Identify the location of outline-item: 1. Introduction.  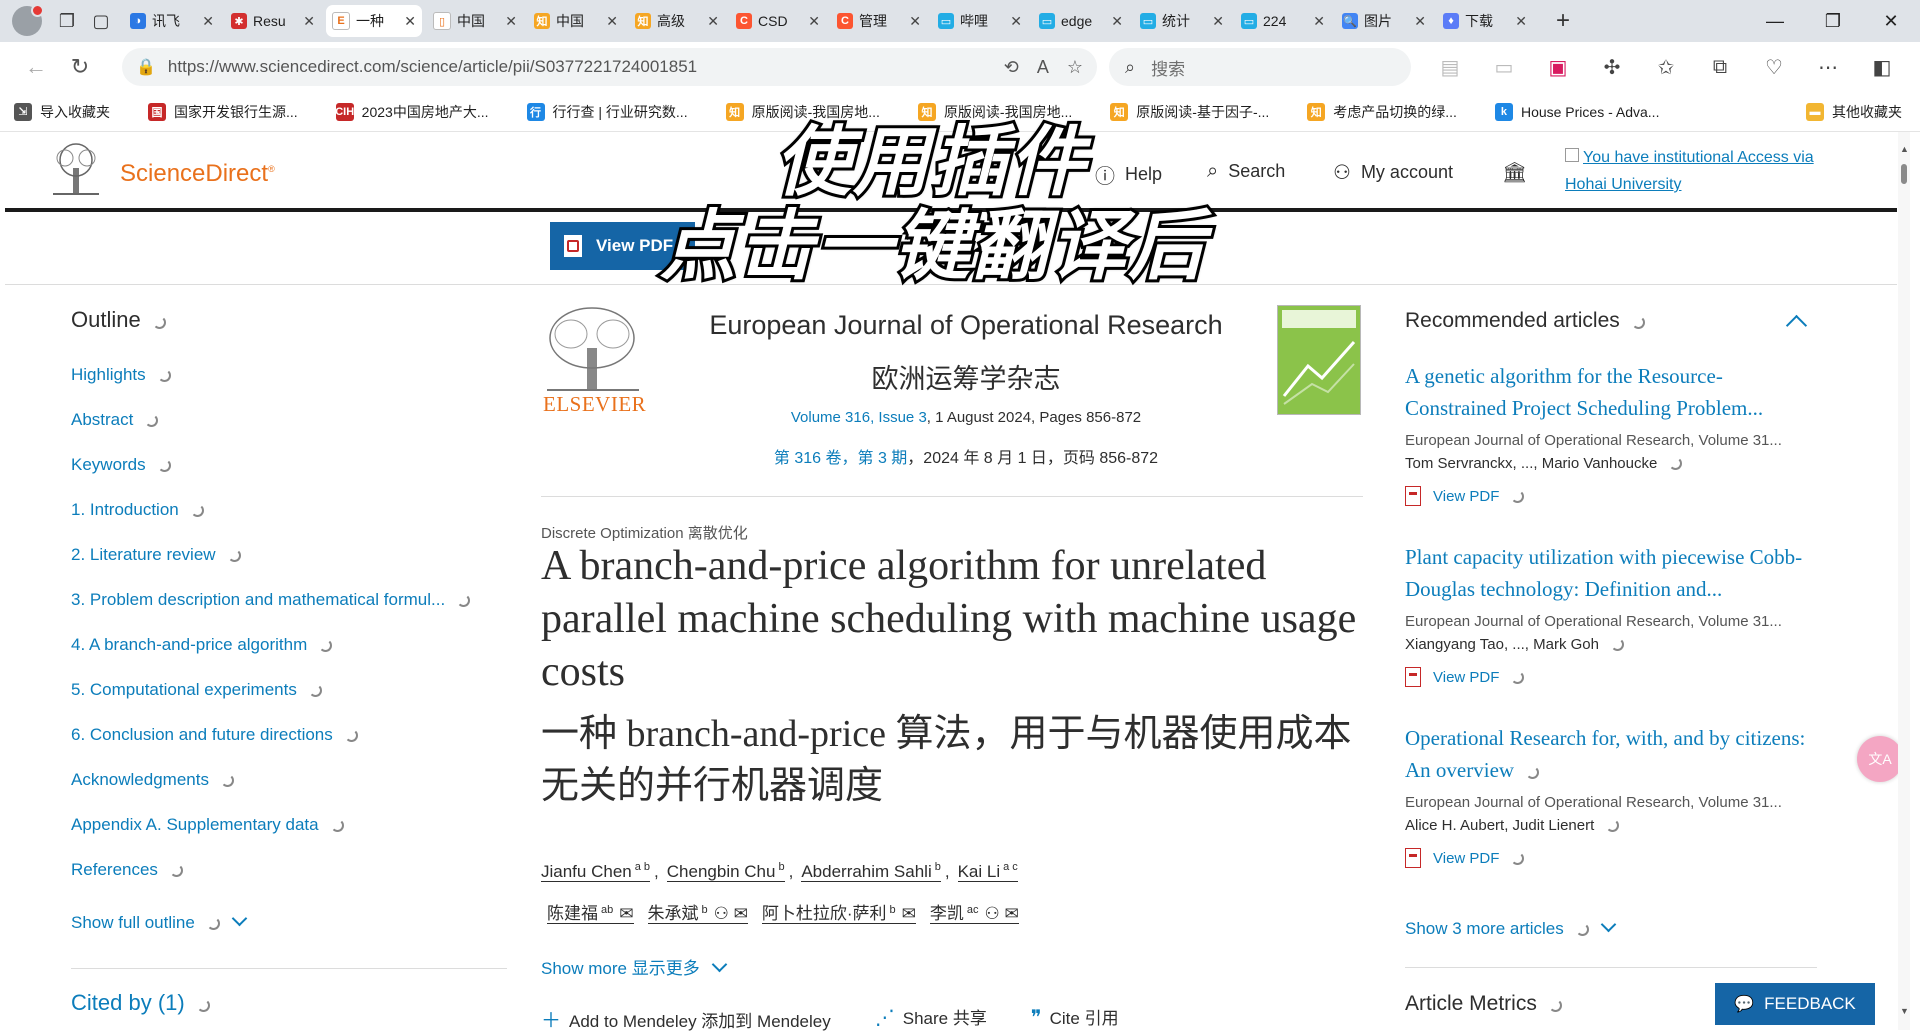
(291, 520).